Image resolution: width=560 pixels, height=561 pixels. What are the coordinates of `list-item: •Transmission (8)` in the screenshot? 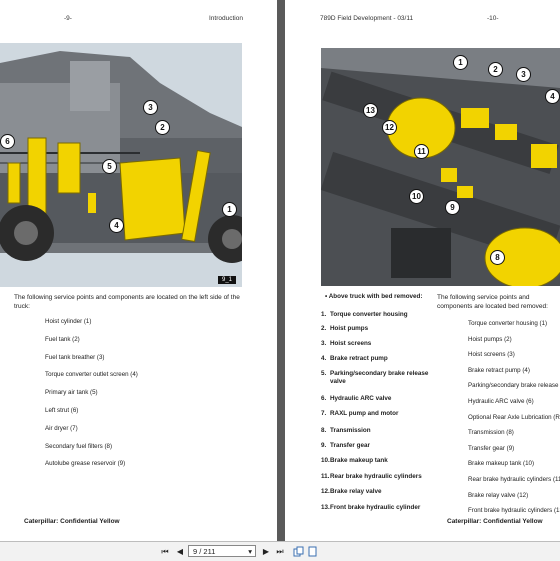 It's located at (514, 432).